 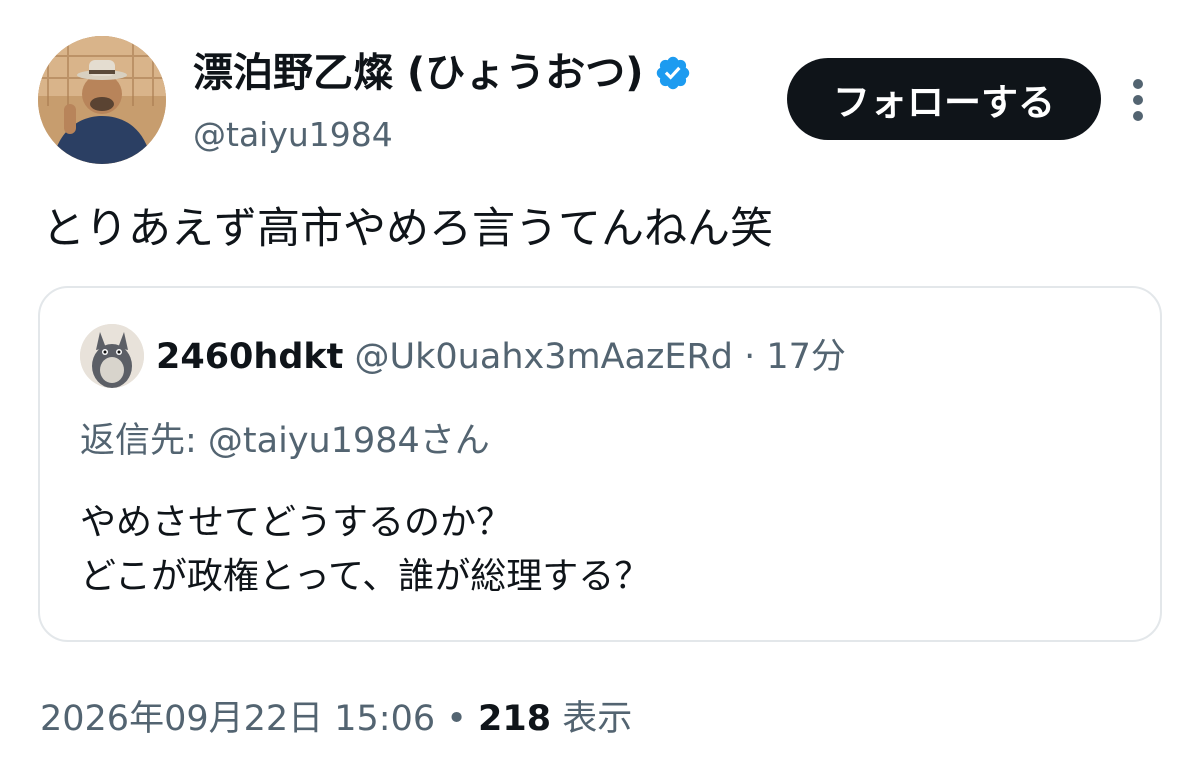 What do you see at coordinates (544, 357) in the screenshot?
I see `quote-author-handle: @Uk0uahx3mAazERd` at bounding box center [544, 357].